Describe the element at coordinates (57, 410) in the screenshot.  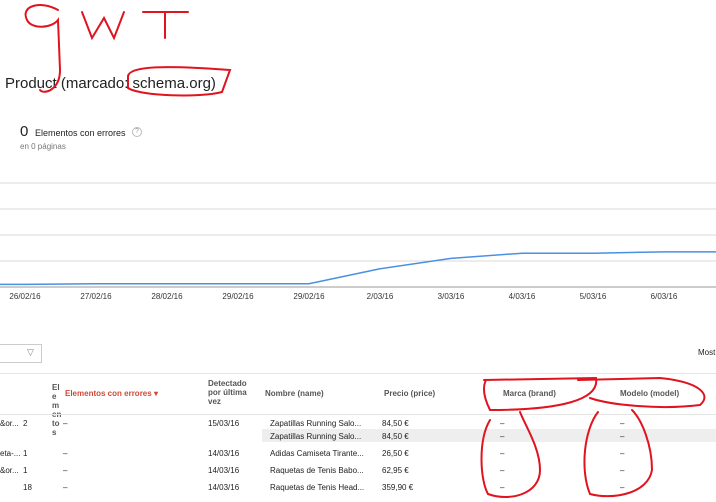
I see `col-header-elementos: Elementos` at that location.